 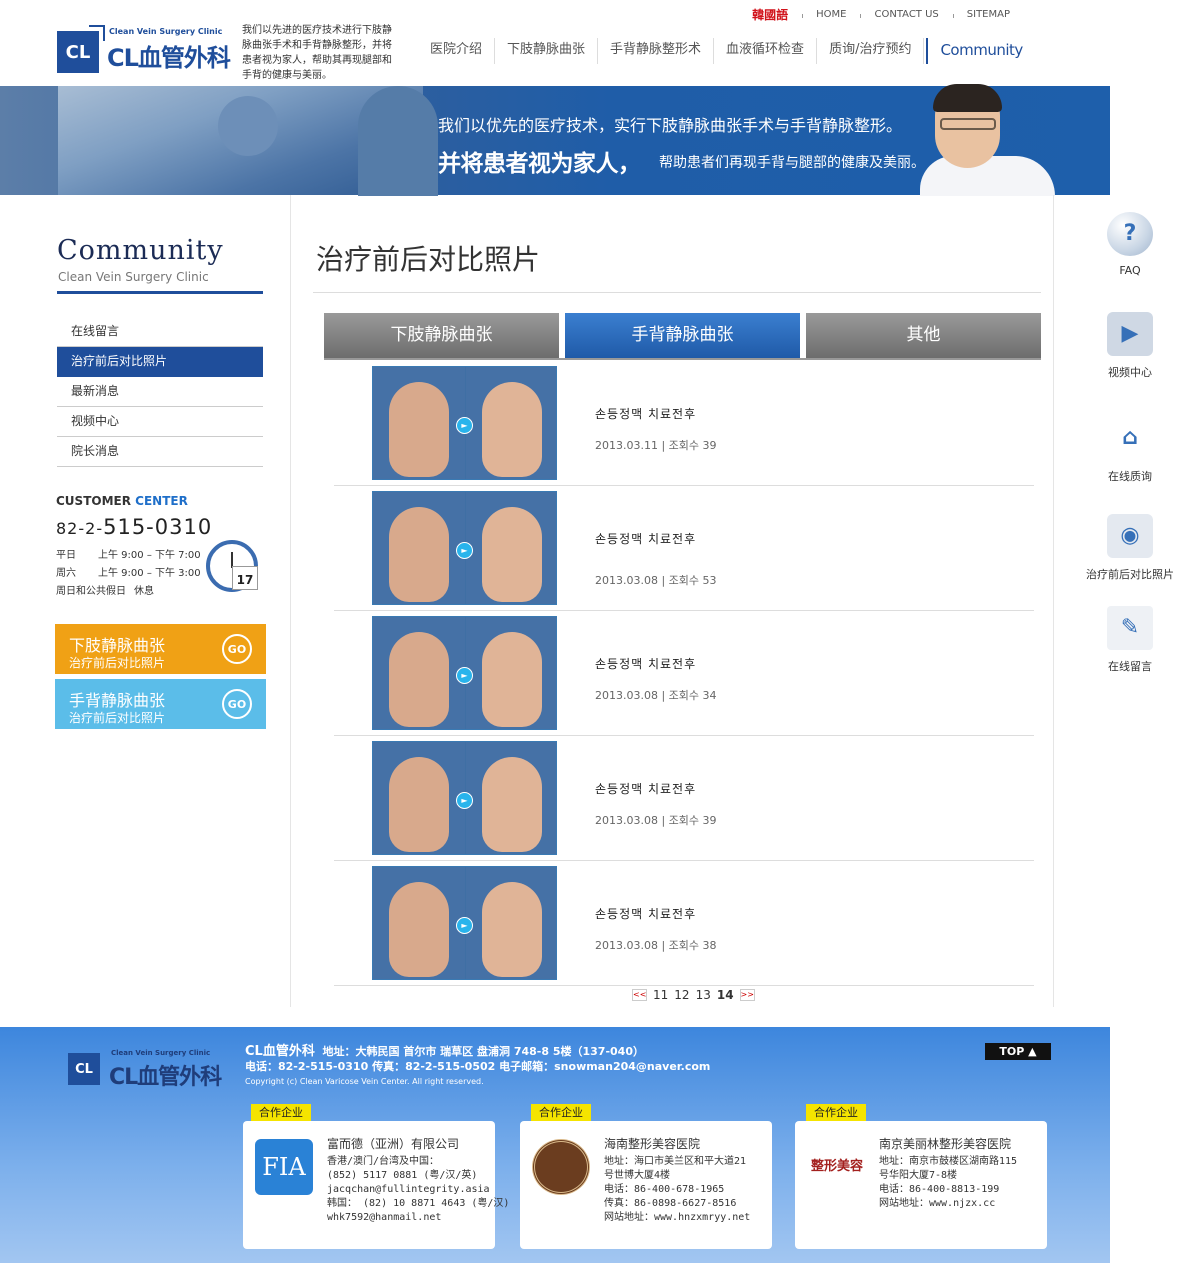 I want to click on hours-row: 周六 上午 9:00 – 下午 3:00, so click(x=128, y=574).